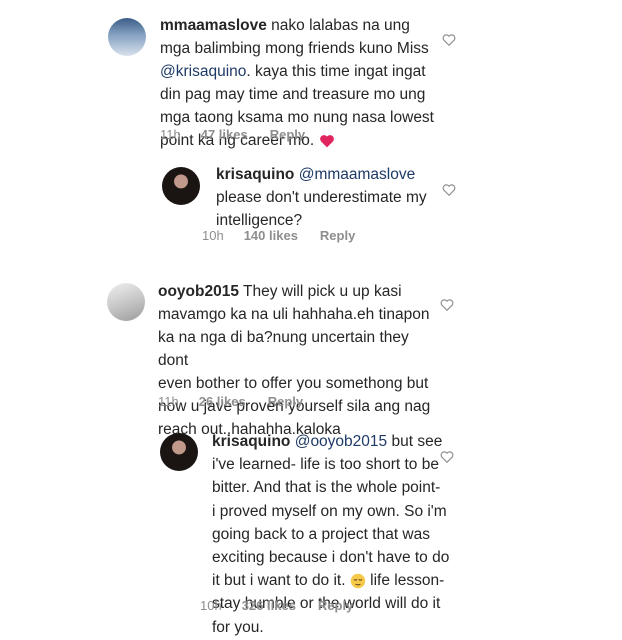  I want to click on likes-count: 140 likes, so click(271, 235).